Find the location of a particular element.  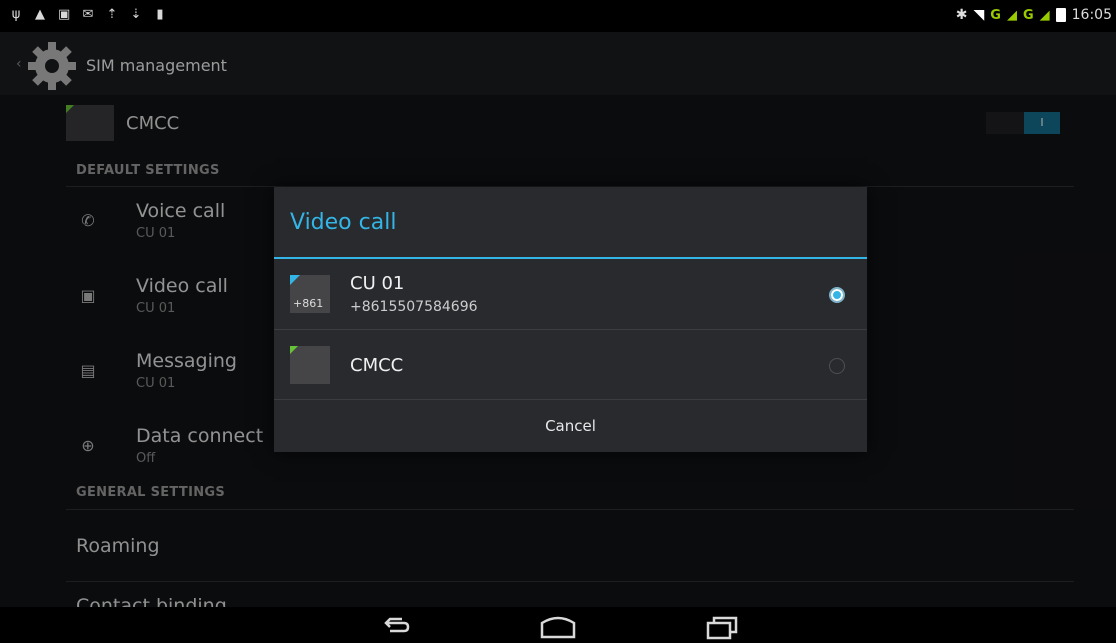

sim-option-name: CU 01 is located at coordinates (377, 283).